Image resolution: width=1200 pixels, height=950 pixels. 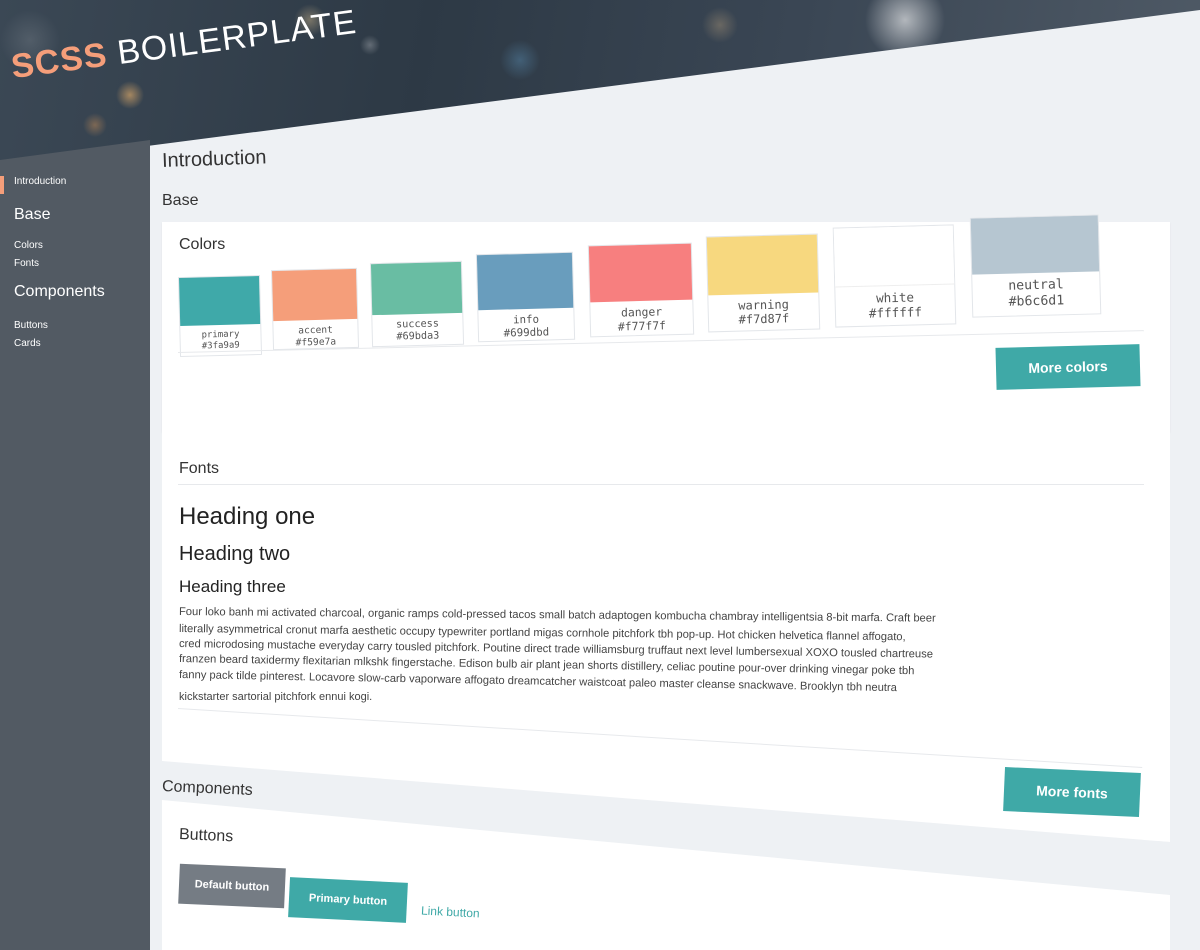 I want to click on sidebar-heading-base: Base, so click(x=32, y=214).